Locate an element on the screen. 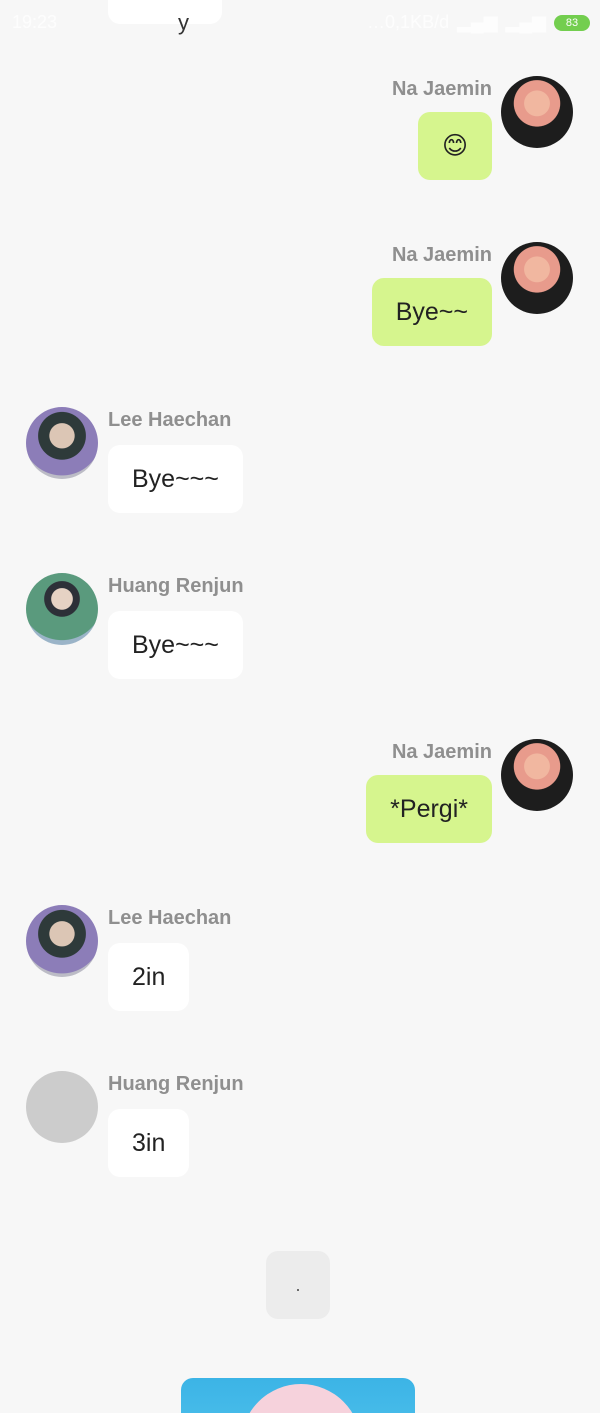  message-bubble: 😊 is located at coordinates (454, 146).